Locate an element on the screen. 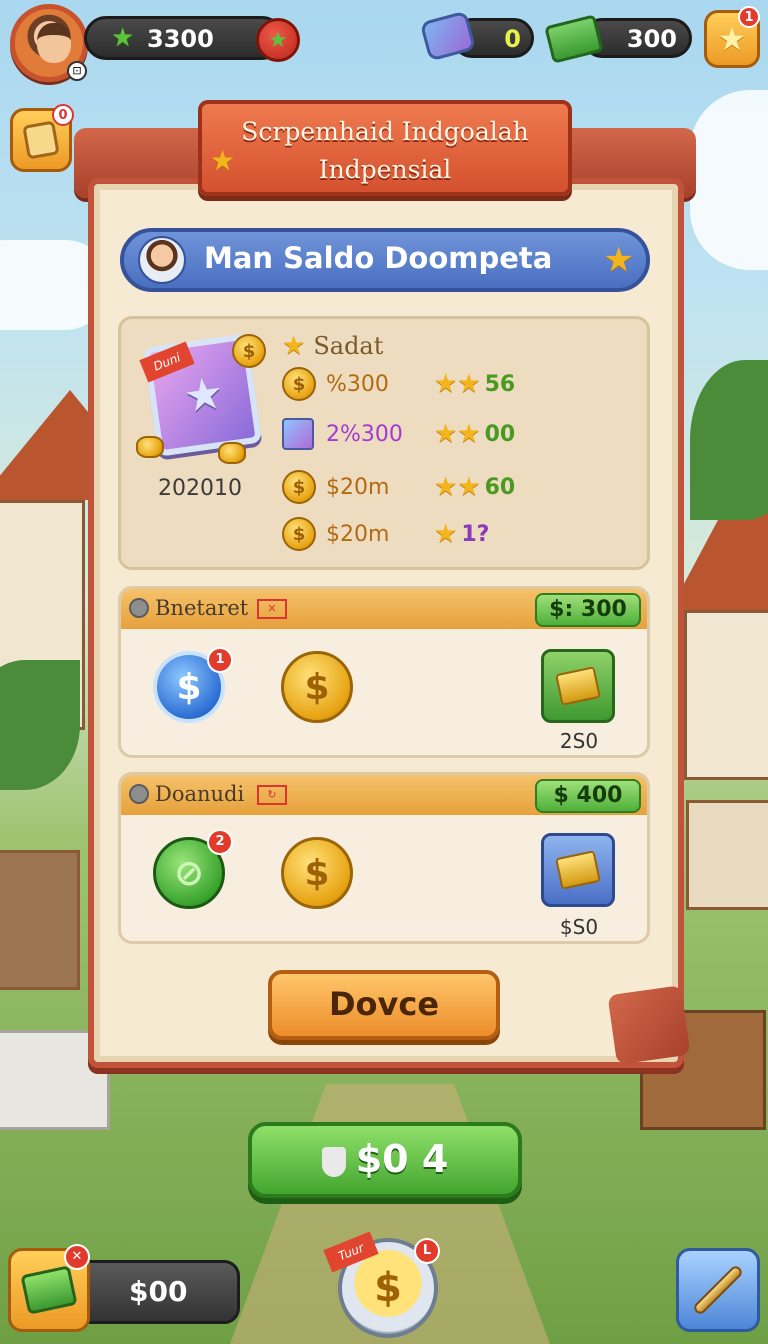 The image size is (768, 1344). add-stars-button: ★ is located at coordinates (278, 40).